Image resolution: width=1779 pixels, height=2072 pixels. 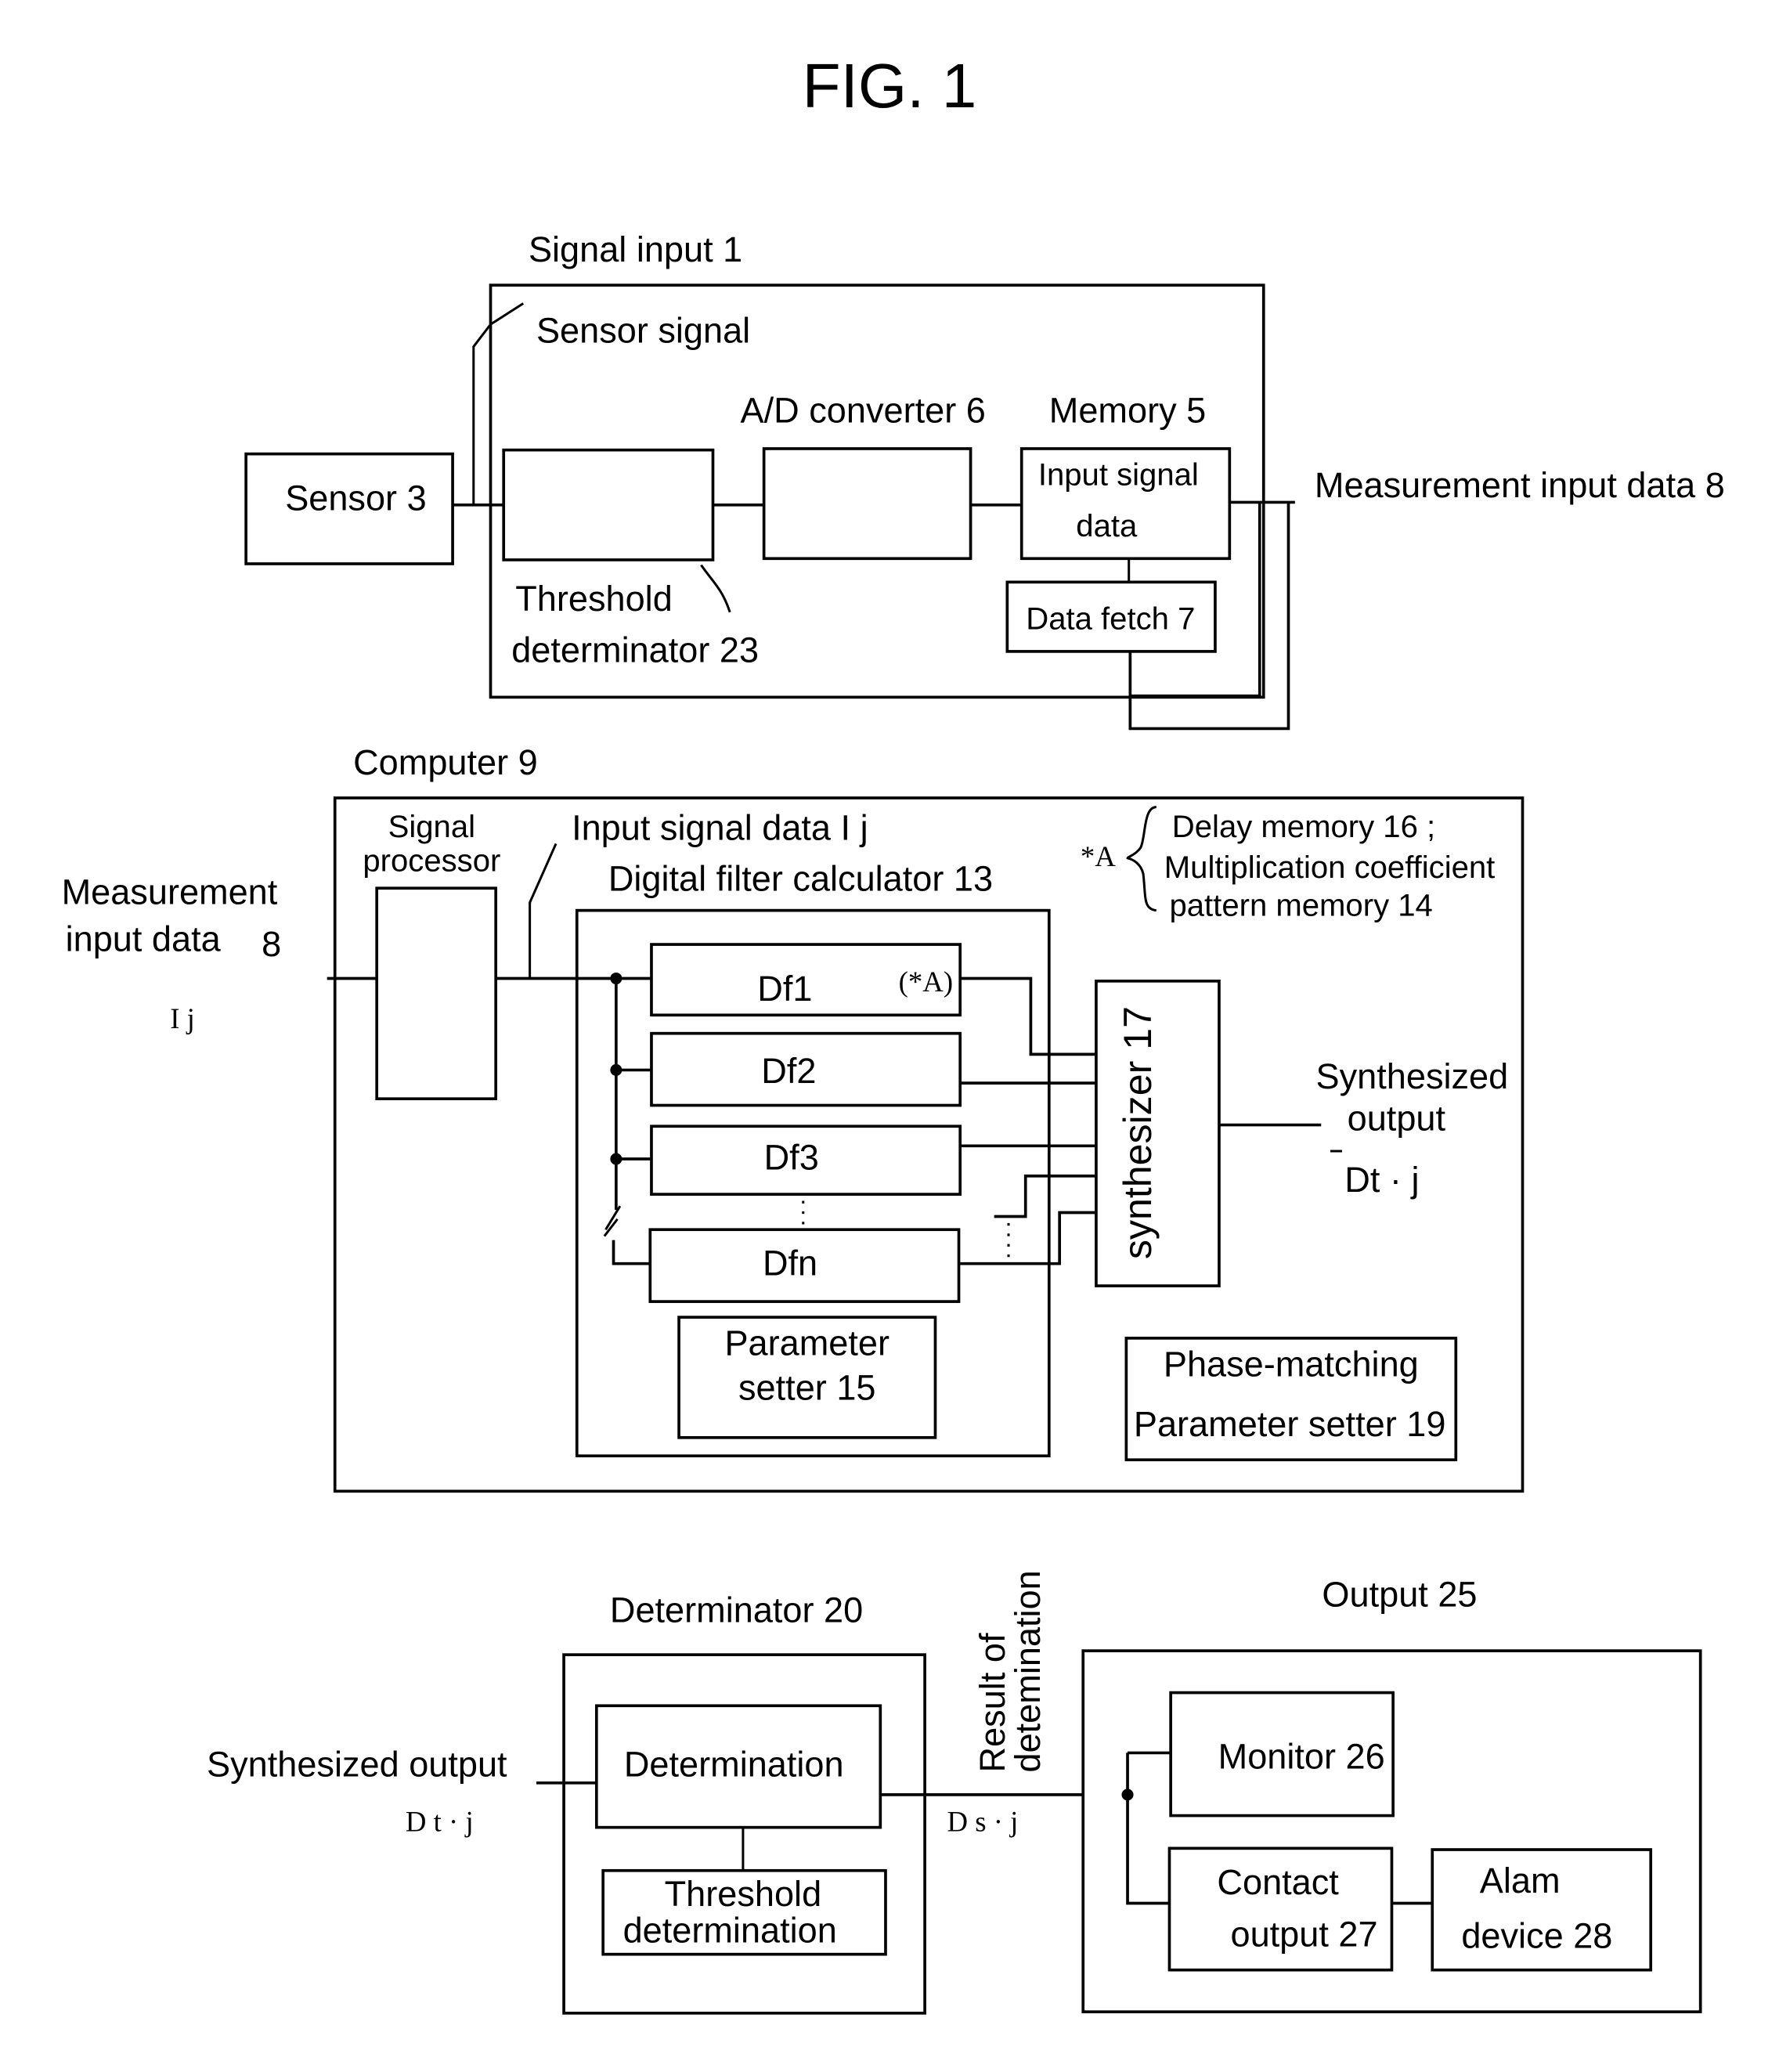 I want to click on phase-matching-label-1: Phase-matching, so click(x=1291, y=1364).